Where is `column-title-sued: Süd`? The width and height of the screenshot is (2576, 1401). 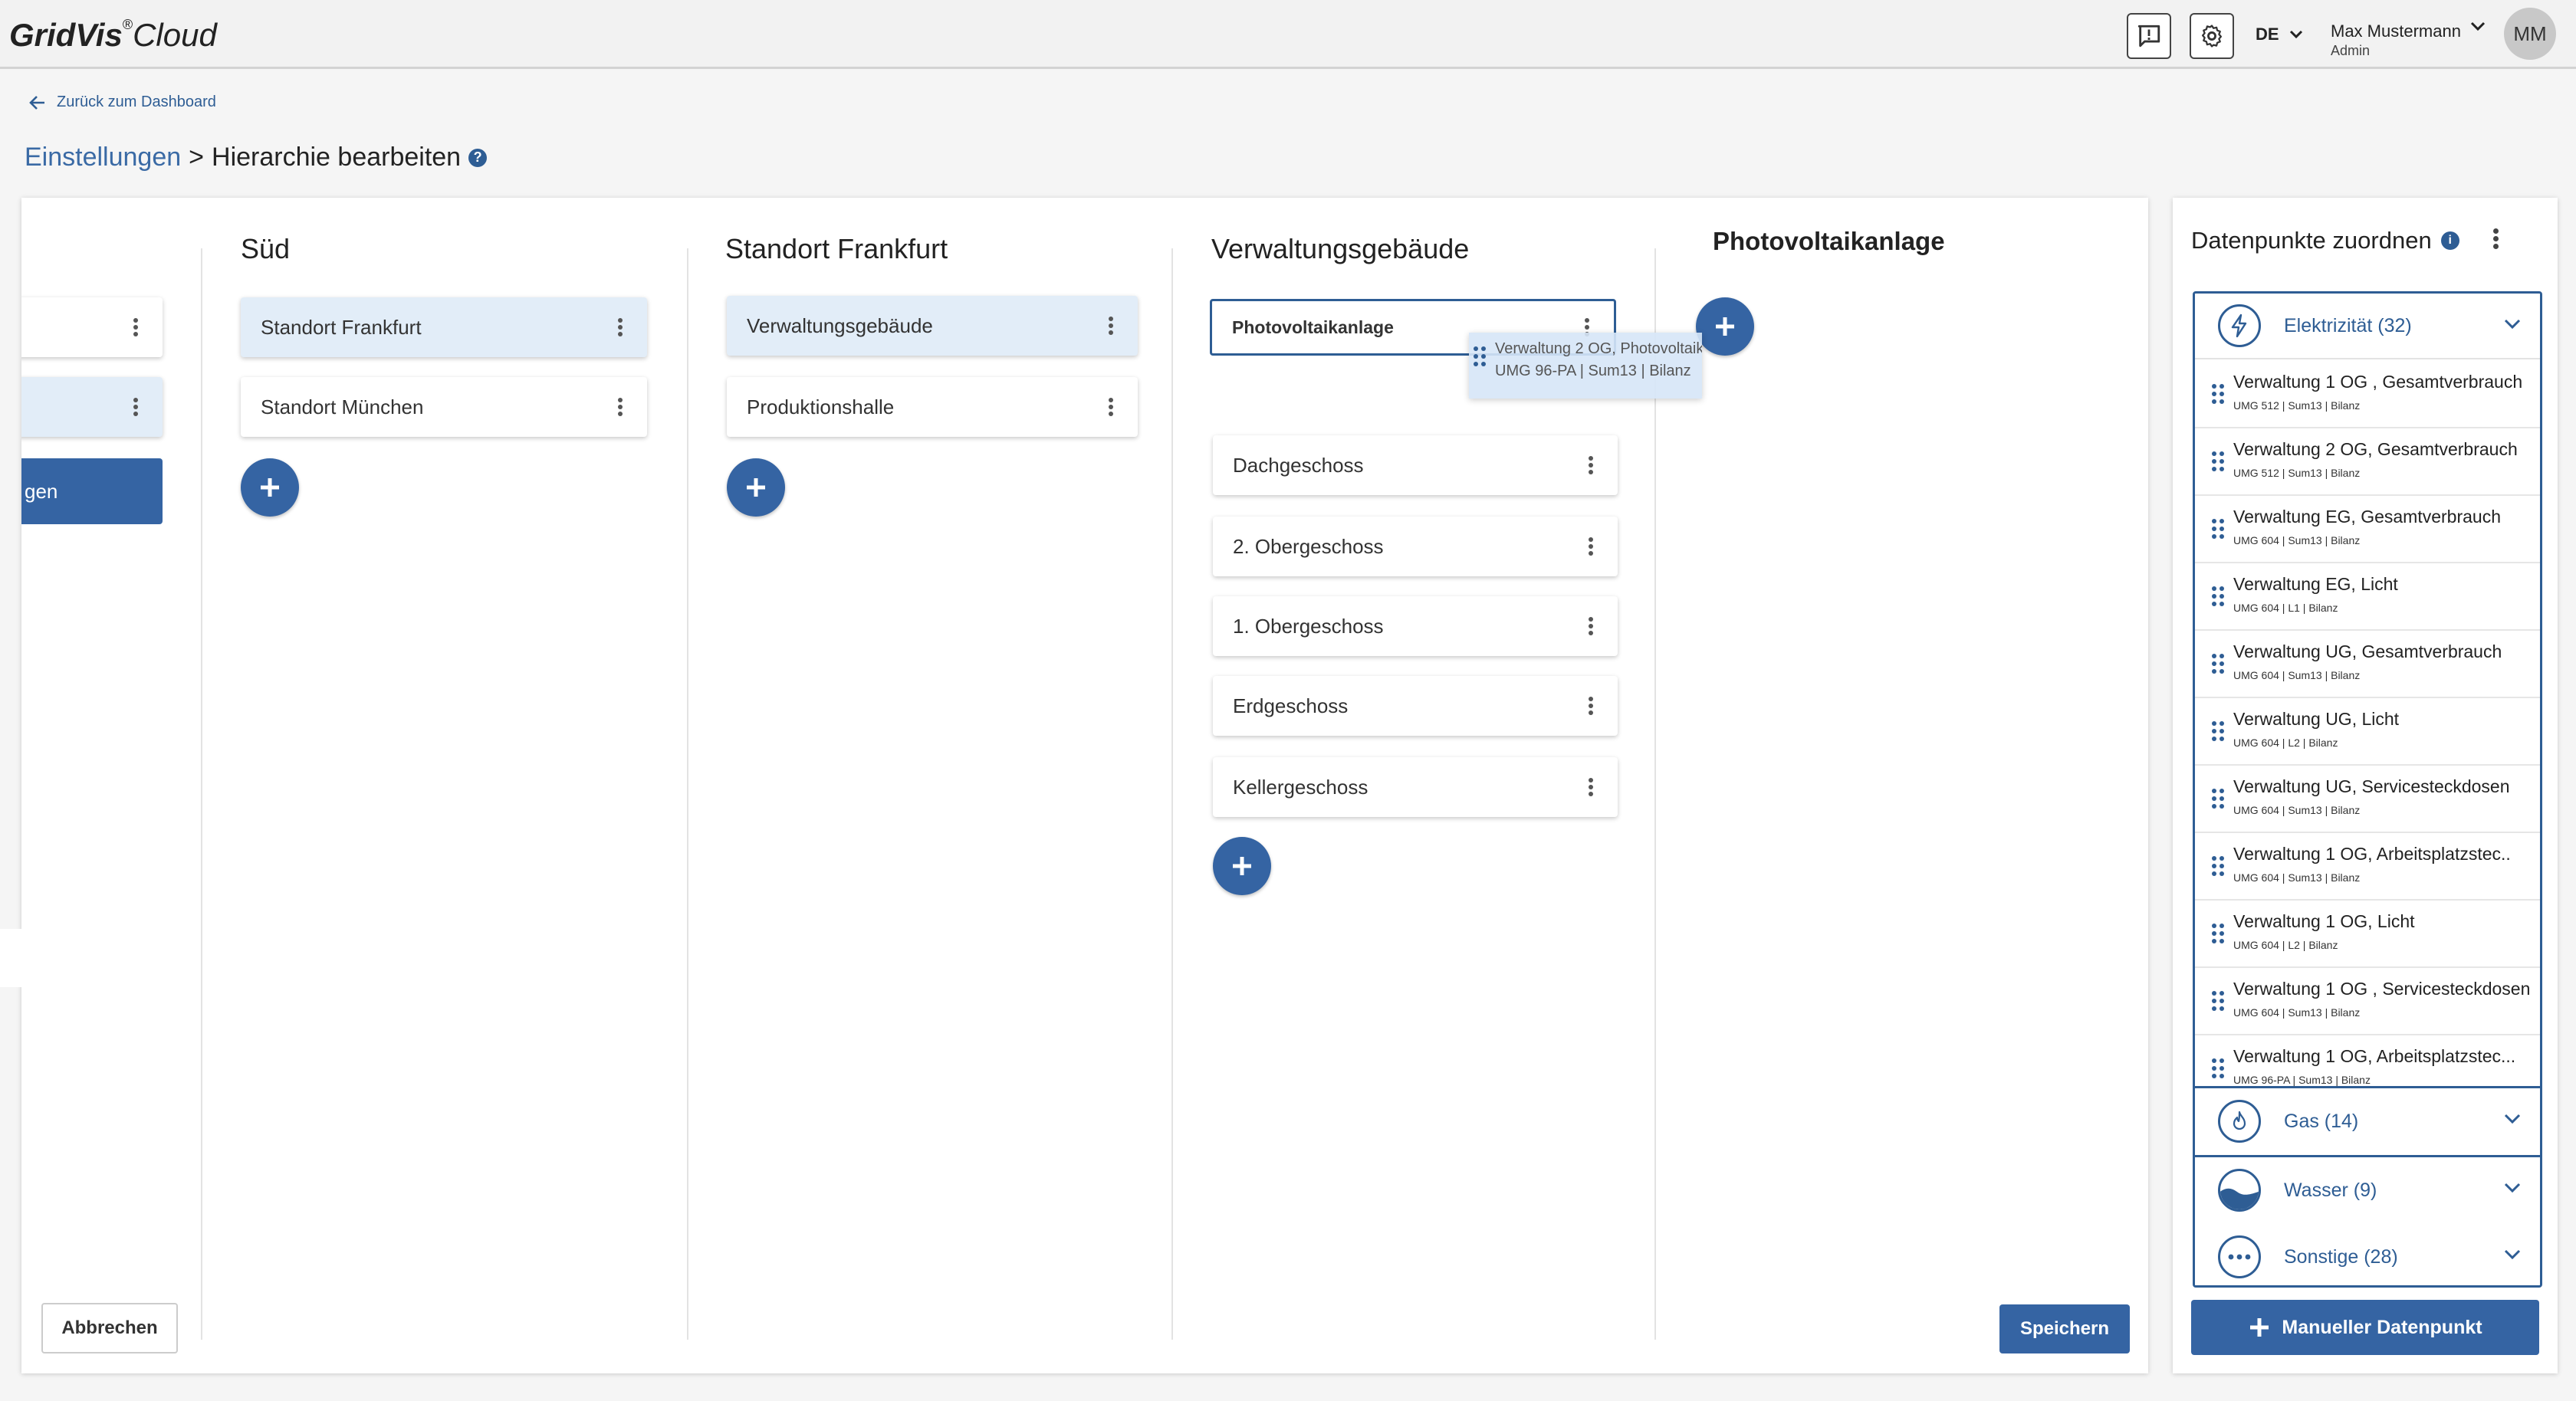
column-title-sued: Süd is located at coordinates (266, 248).